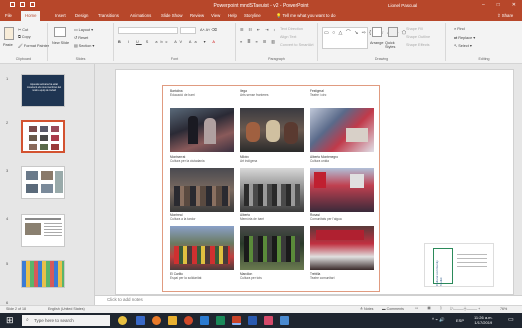  I want to click on replace-button: ⇄ Replace ▾, so click(464, 37).